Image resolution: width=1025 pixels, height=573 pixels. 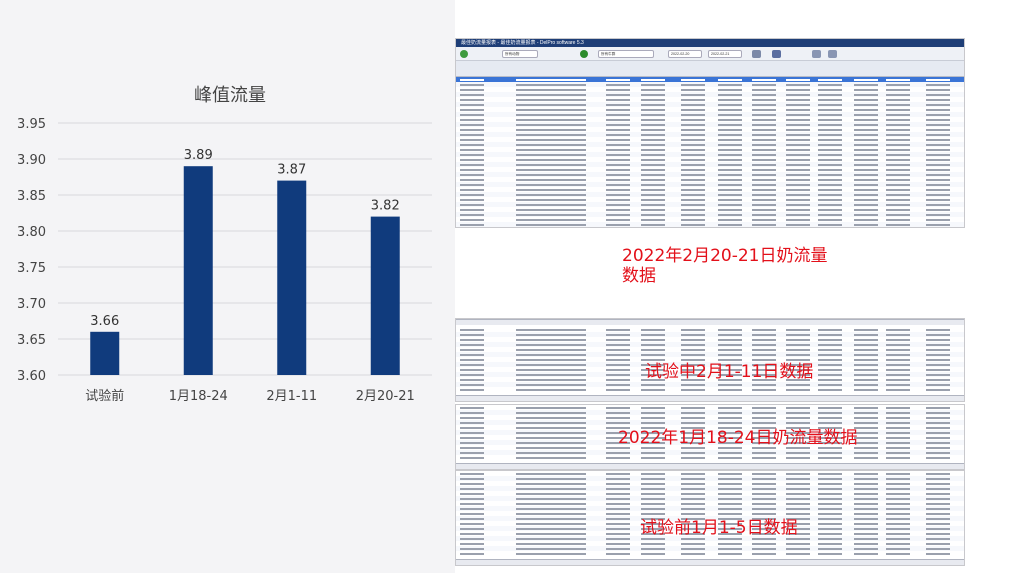 What do you see at coordinates (725, 256) in the screenshot?
I see `annotation-feb20-21-line1: 2022年2月20-21日奶流量` at bounding box center [725, 256].